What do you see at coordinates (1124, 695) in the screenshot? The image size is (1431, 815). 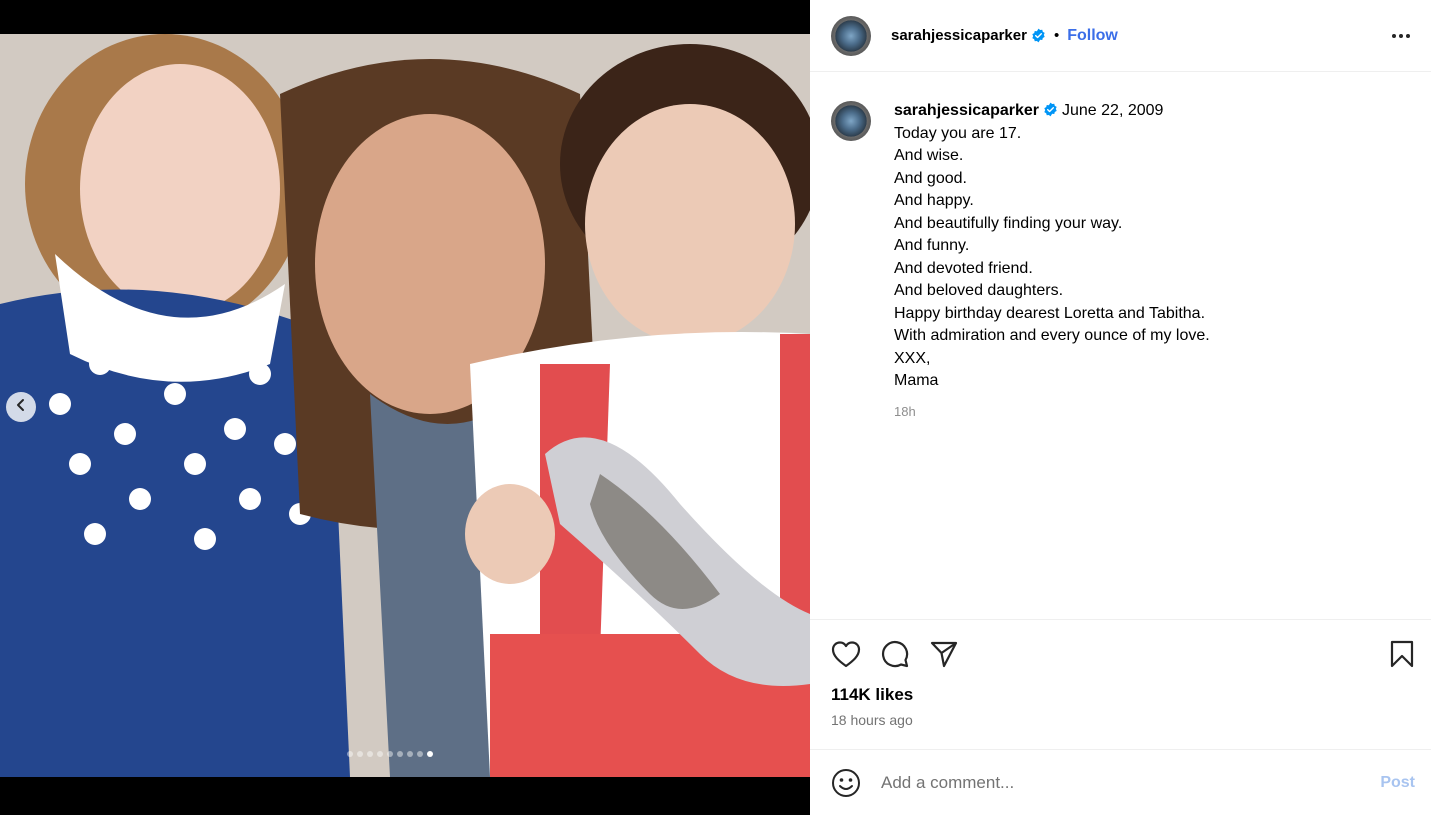 I see `likes-count: 114K likes` at bounding box center [1124, 695].